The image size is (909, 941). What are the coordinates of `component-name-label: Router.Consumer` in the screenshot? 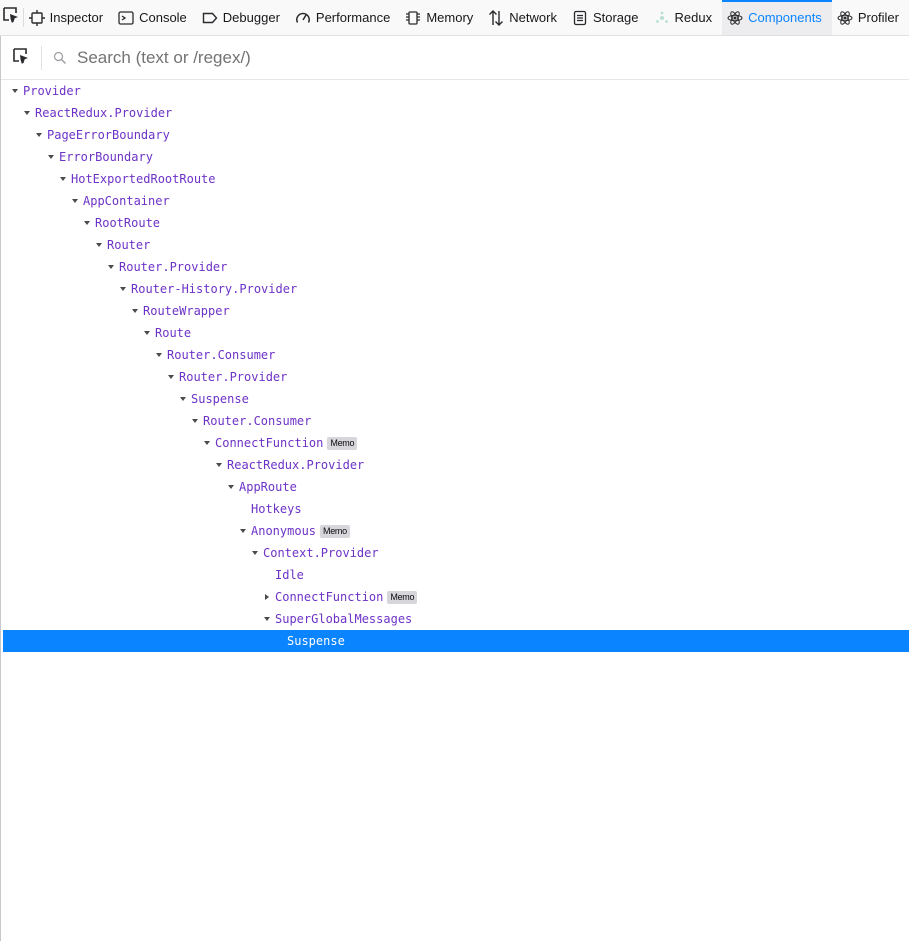 It's located at (257, 421).